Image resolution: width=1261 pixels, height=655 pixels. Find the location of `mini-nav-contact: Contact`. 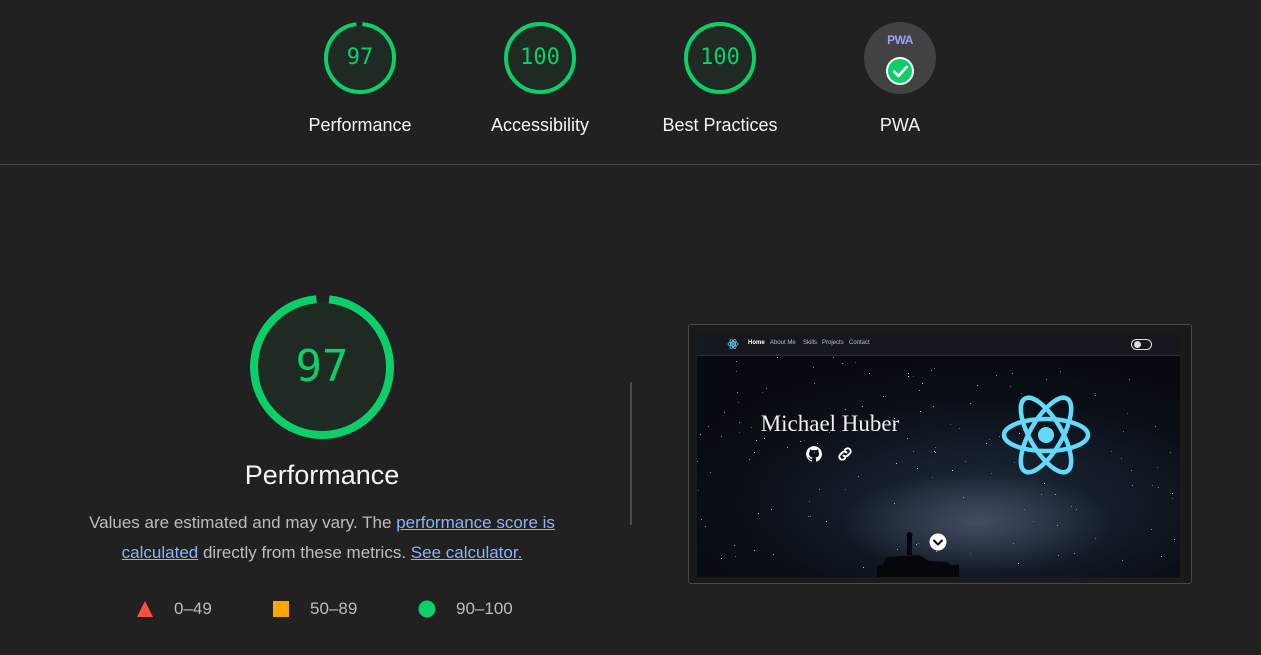

mini-nav-contact: Contact is located at coordinates (859, 343).